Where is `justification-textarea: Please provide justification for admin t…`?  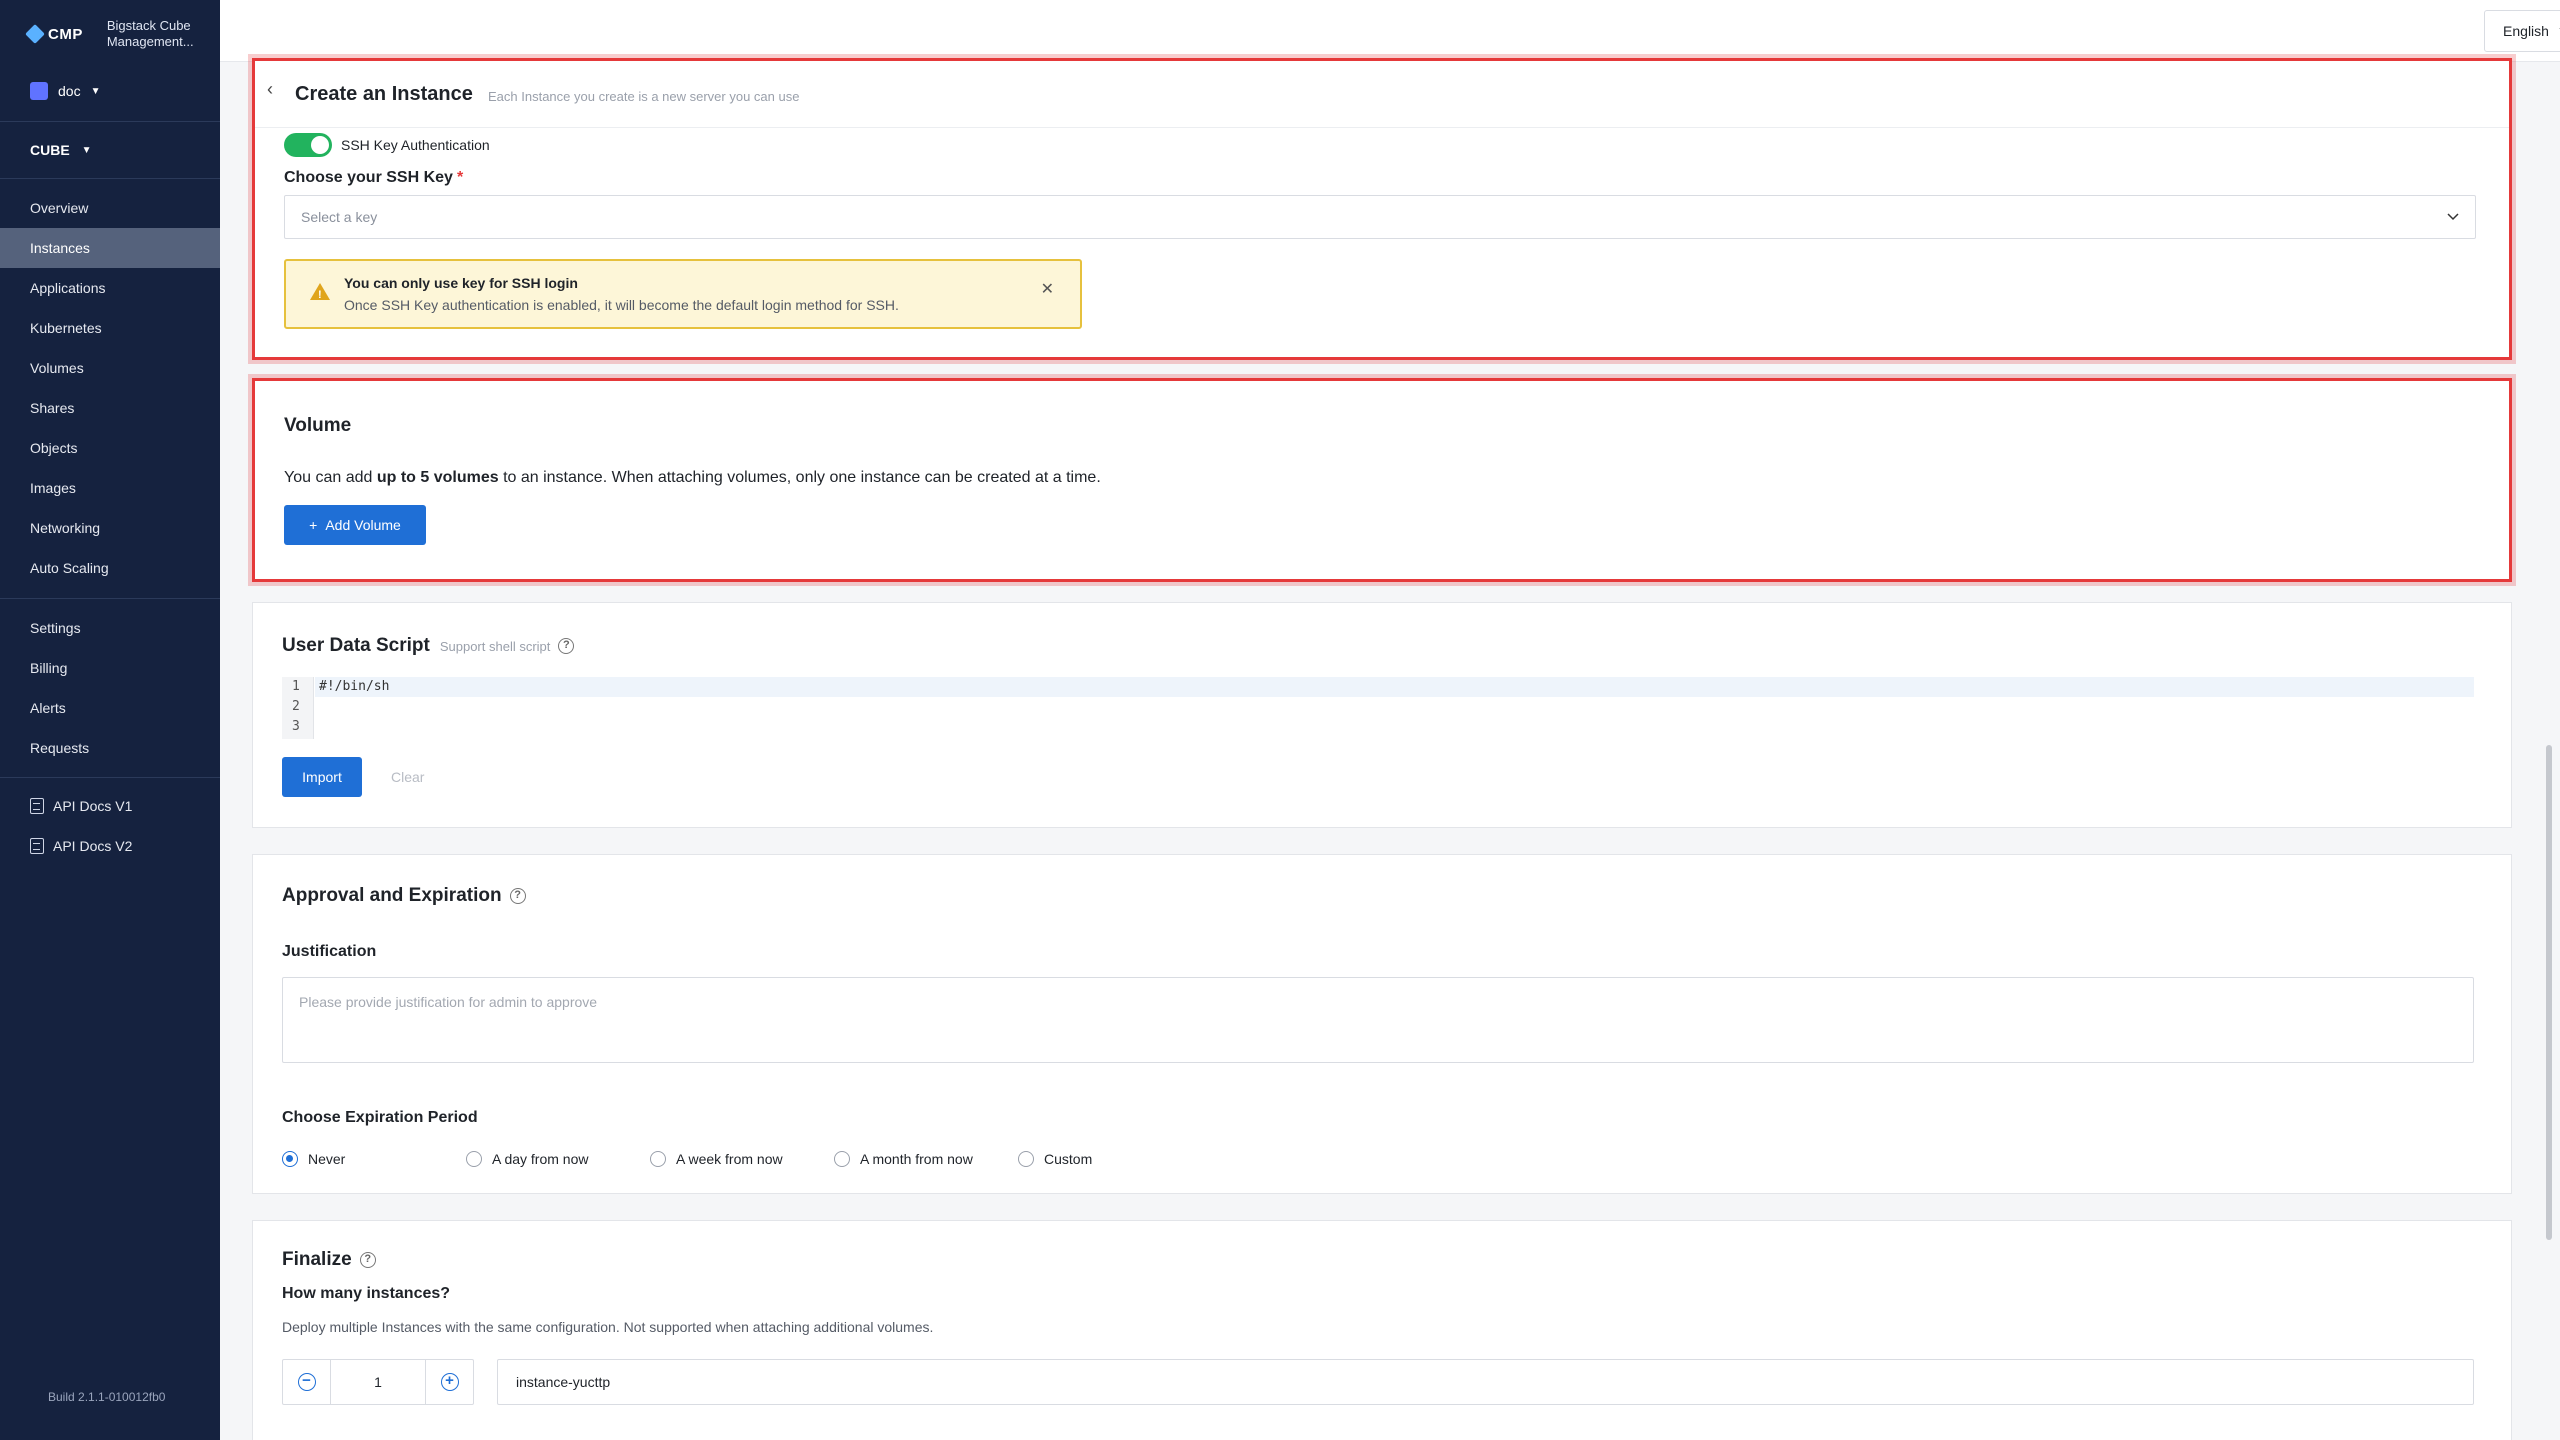 justification-textarea: Please provide justification for admin t… is located at coordinates (1378, 1020).